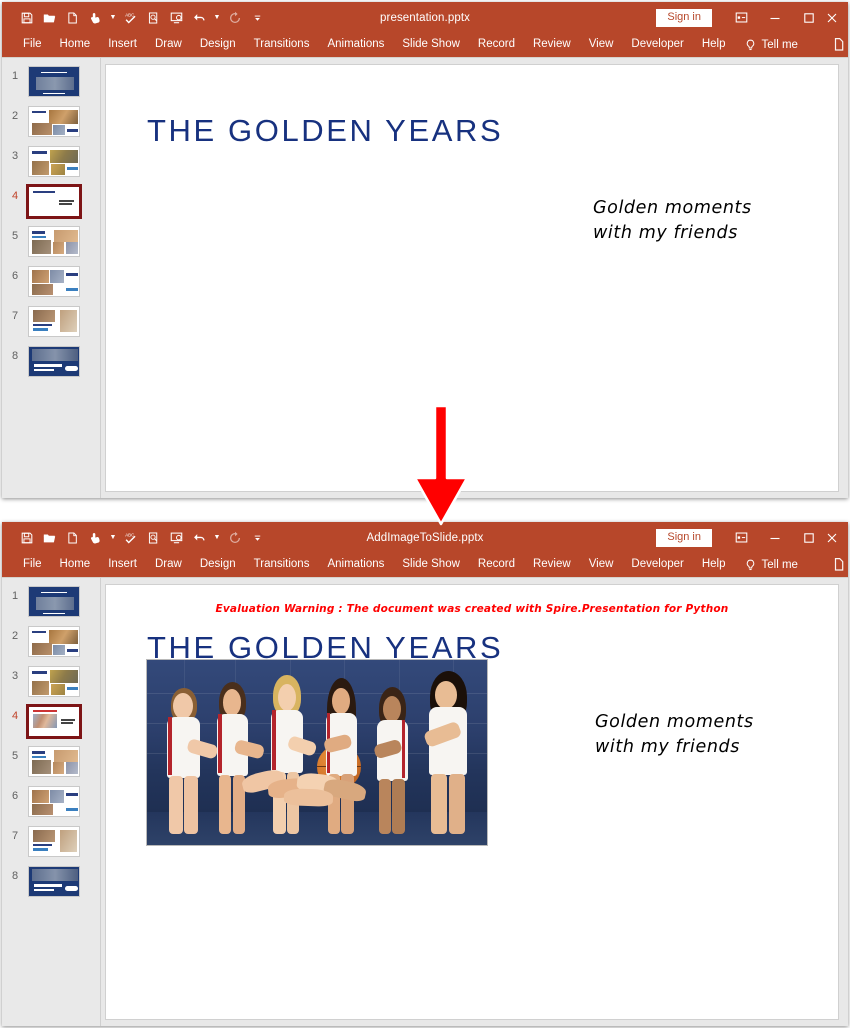 The image size is (850, 1028). What do you see at coordinates (95, 18) in the screenshot?
I see `touch-mode-icon` at bounding box center [95, 18].